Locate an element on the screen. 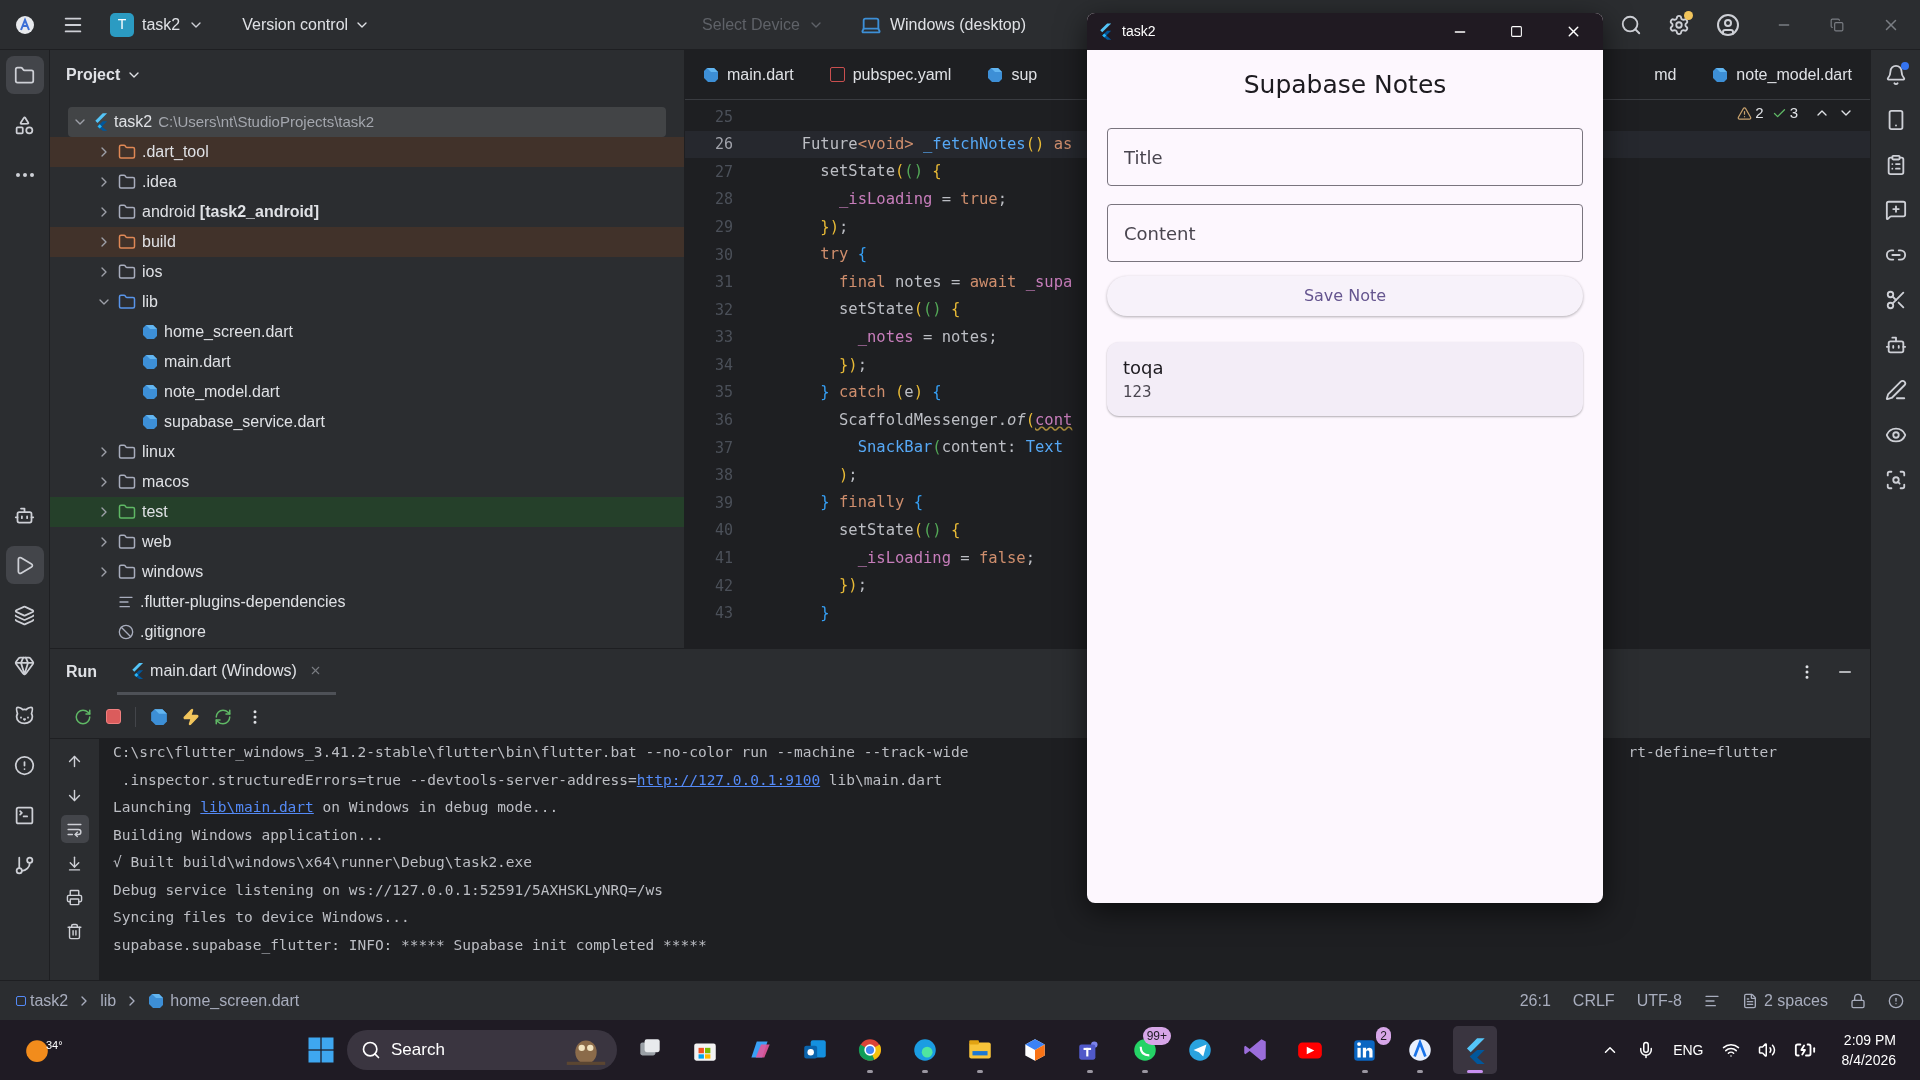  tree-item: .idea is located at coordinates (367, 182).